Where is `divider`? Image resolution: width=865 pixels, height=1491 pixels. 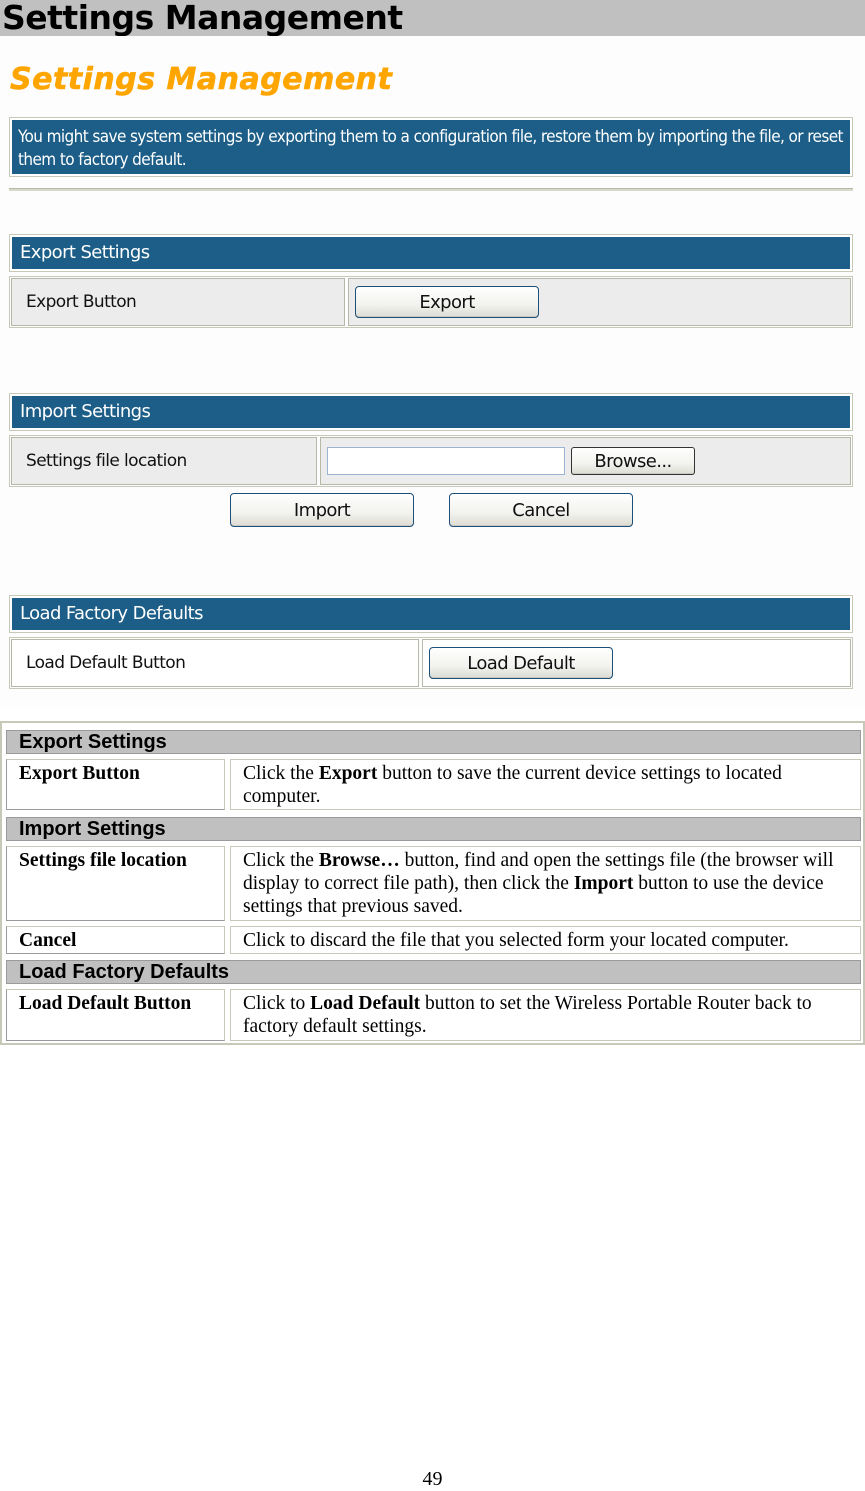 divider is located at coordinates (431, 189).